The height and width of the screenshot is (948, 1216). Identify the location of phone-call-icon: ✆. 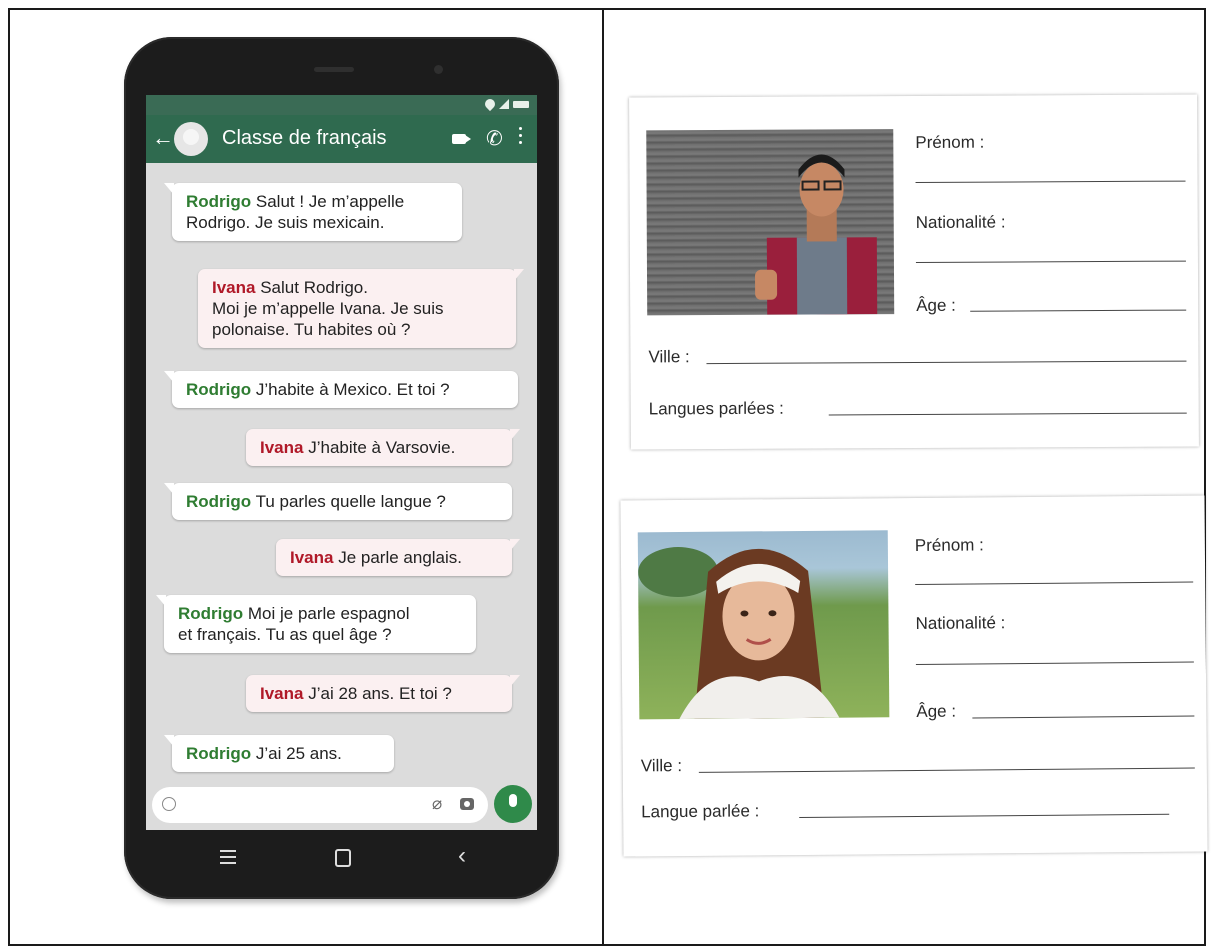
(494, 138).